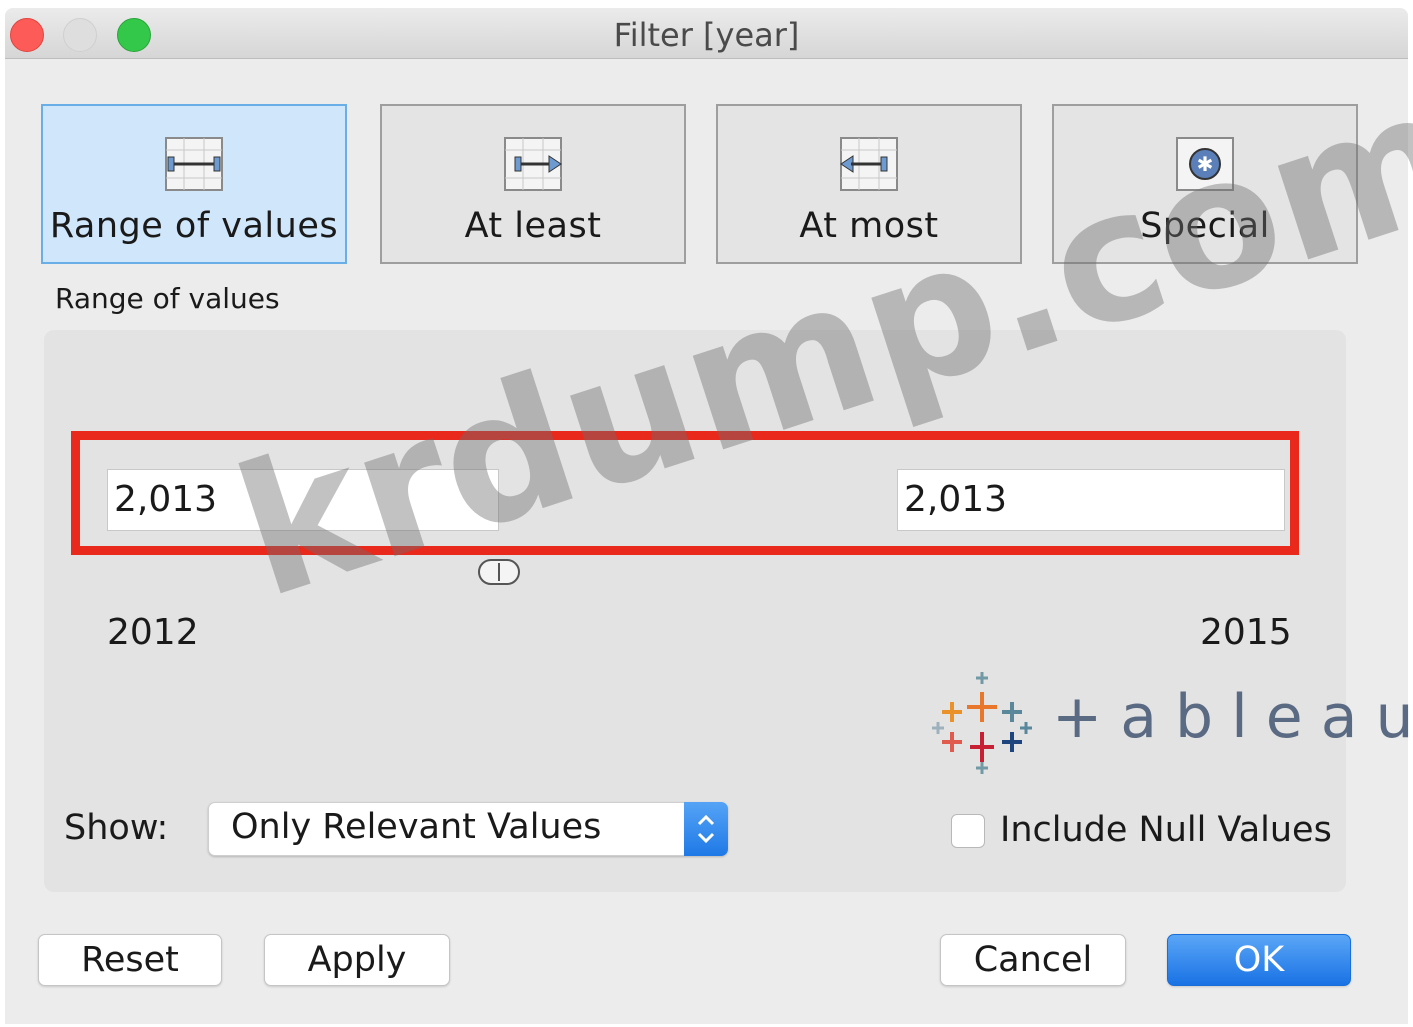  I want to click on mode-at-least-button: At least, so click(533, 184).